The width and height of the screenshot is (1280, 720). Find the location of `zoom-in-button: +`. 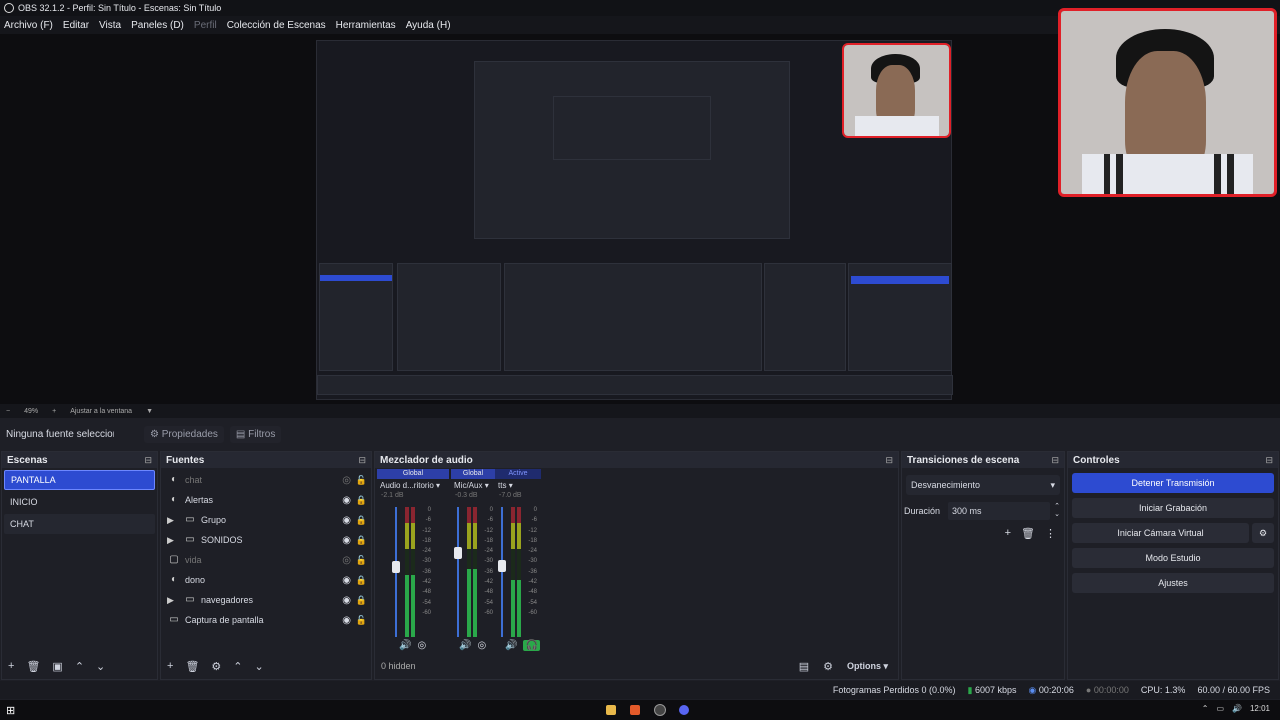

zoom-in-button: + is located at coordinates (54, 411).